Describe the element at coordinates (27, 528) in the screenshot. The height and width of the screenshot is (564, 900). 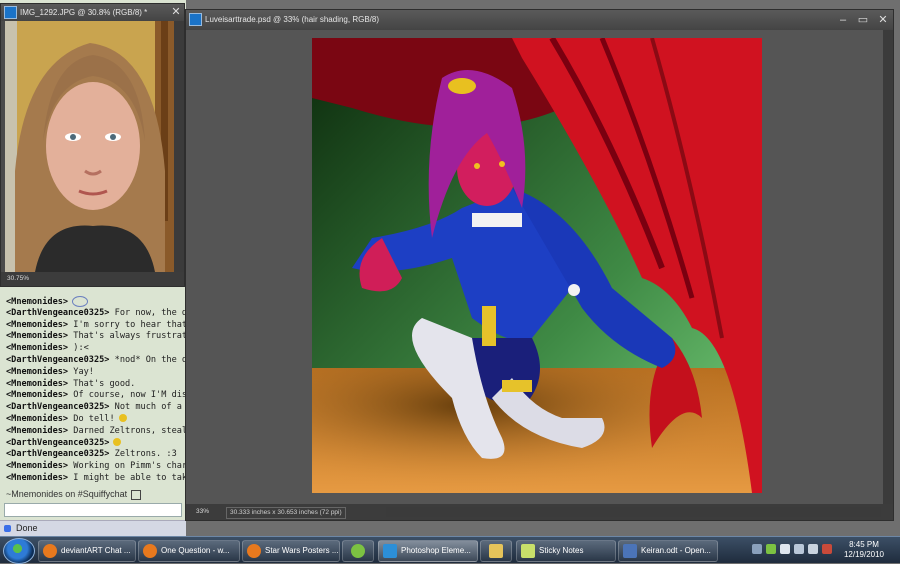
I see `status-done-label: Done` at that location.